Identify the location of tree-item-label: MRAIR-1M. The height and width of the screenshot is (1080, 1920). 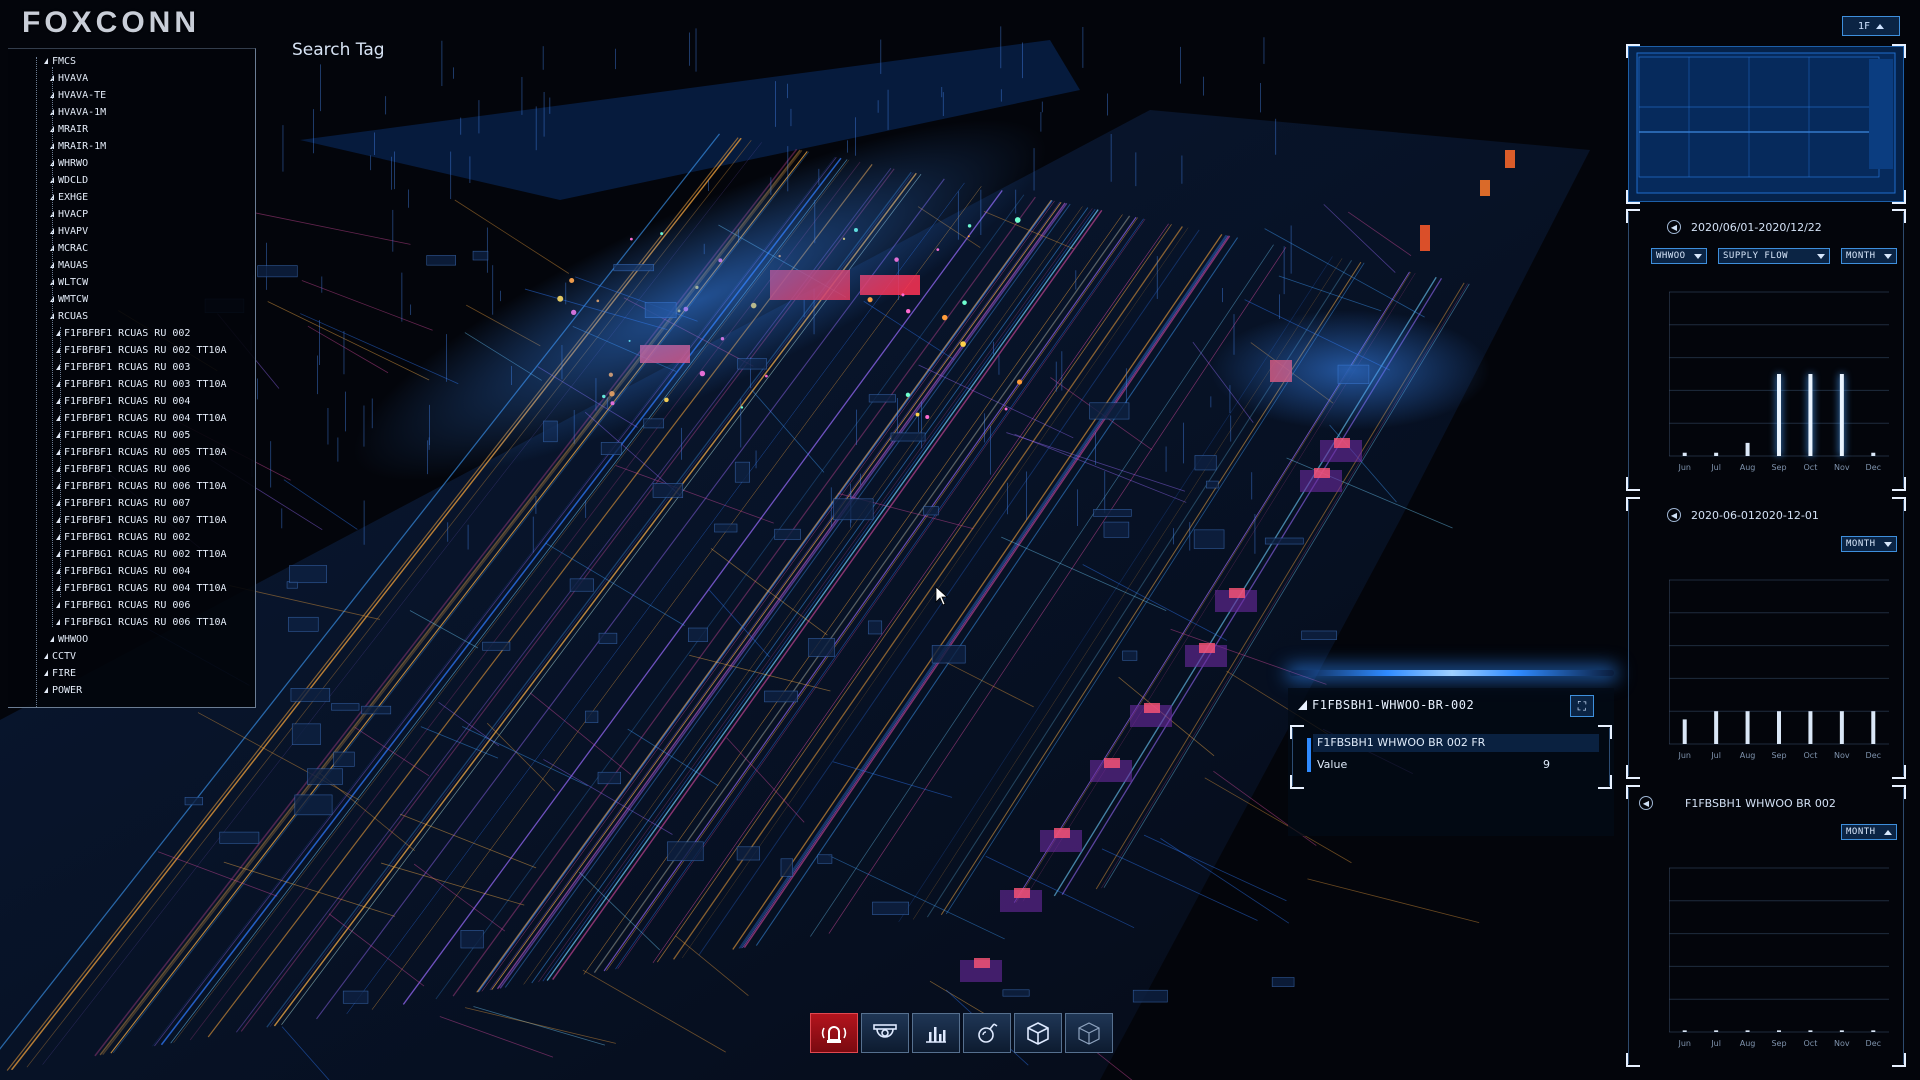
(82, 146).